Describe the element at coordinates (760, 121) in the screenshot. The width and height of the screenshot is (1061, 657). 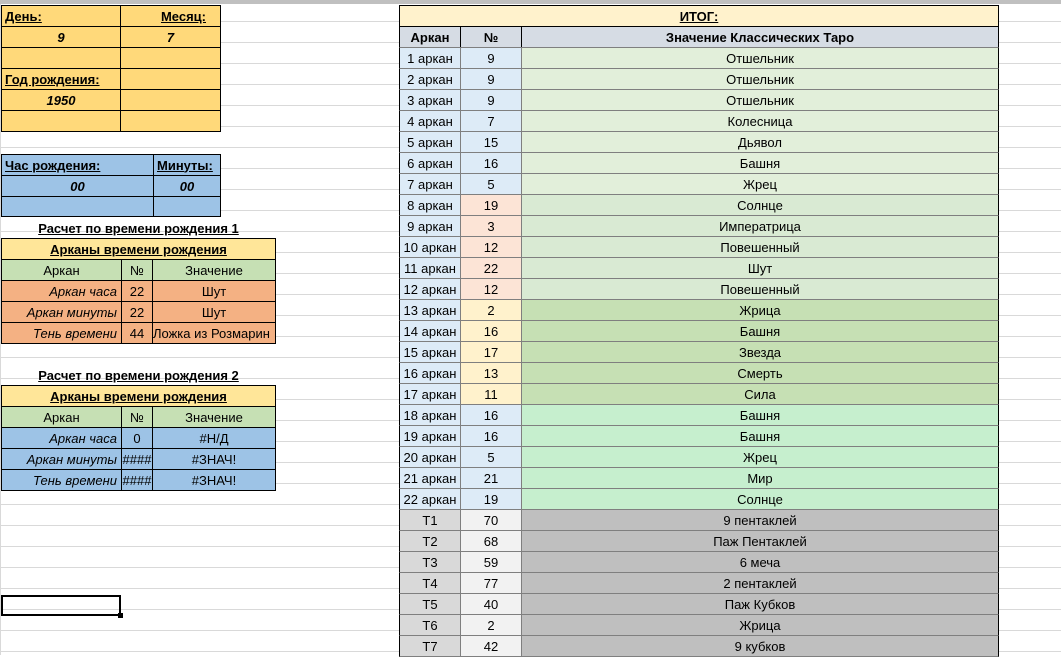
I see `result-row-meaning: Колесница` at that location.